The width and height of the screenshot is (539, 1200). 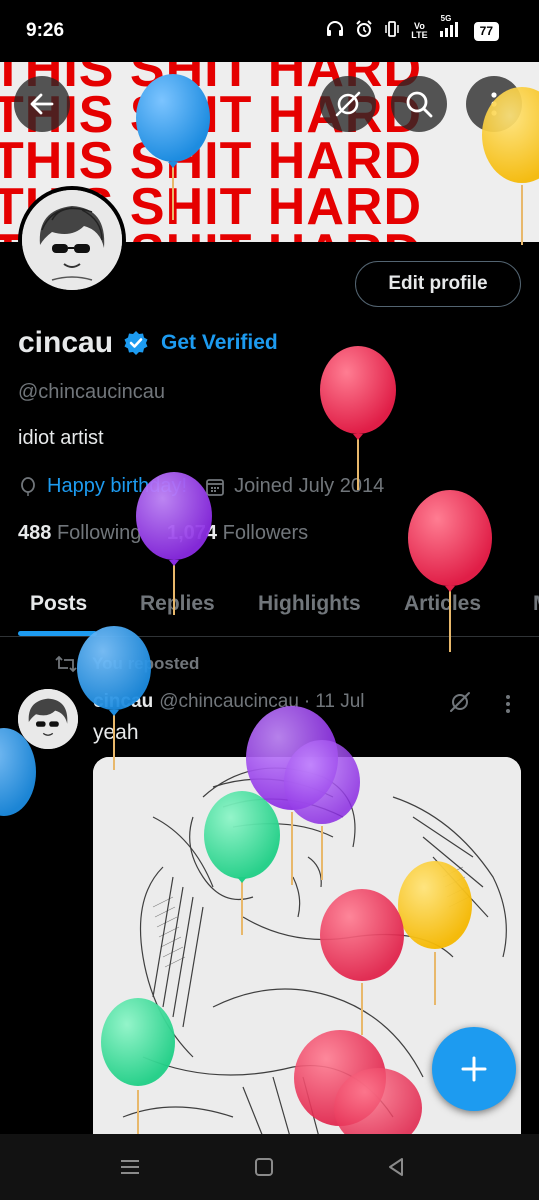 I want to click on compose-post-button, so click(x=474, y=1069).